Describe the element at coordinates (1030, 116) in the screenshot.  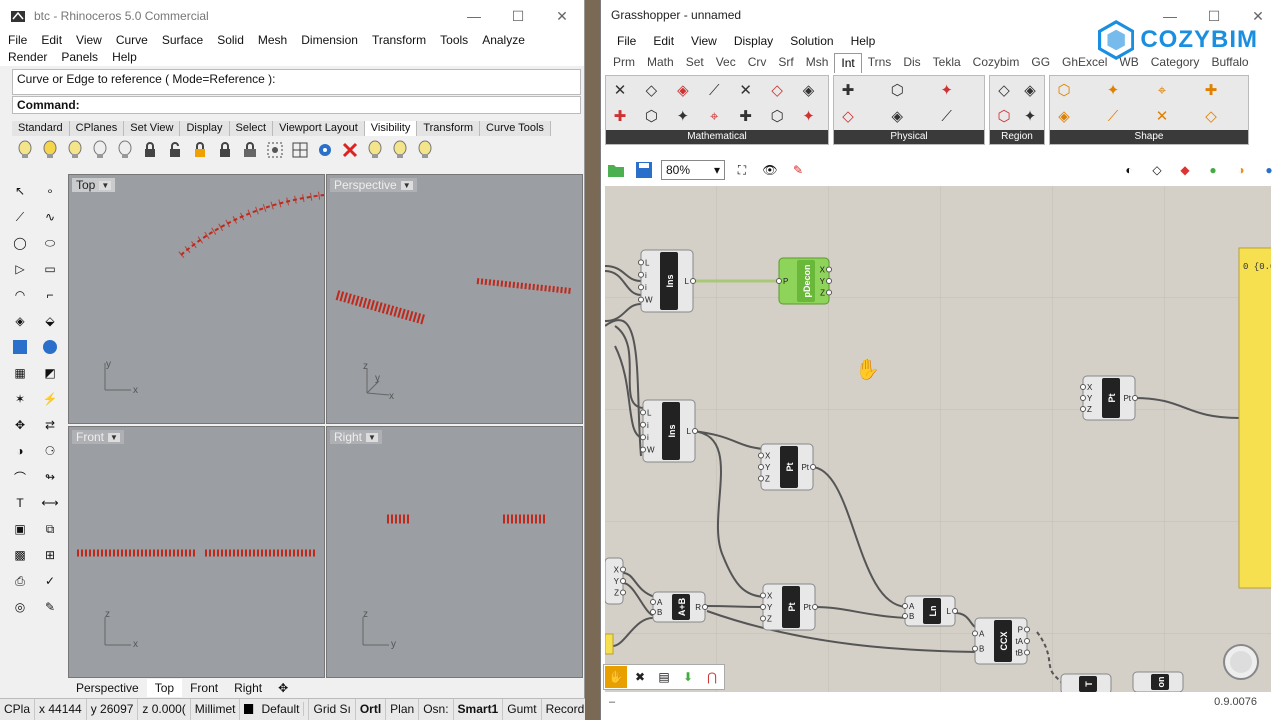
I see `region-component-icon: ✦` at that location.